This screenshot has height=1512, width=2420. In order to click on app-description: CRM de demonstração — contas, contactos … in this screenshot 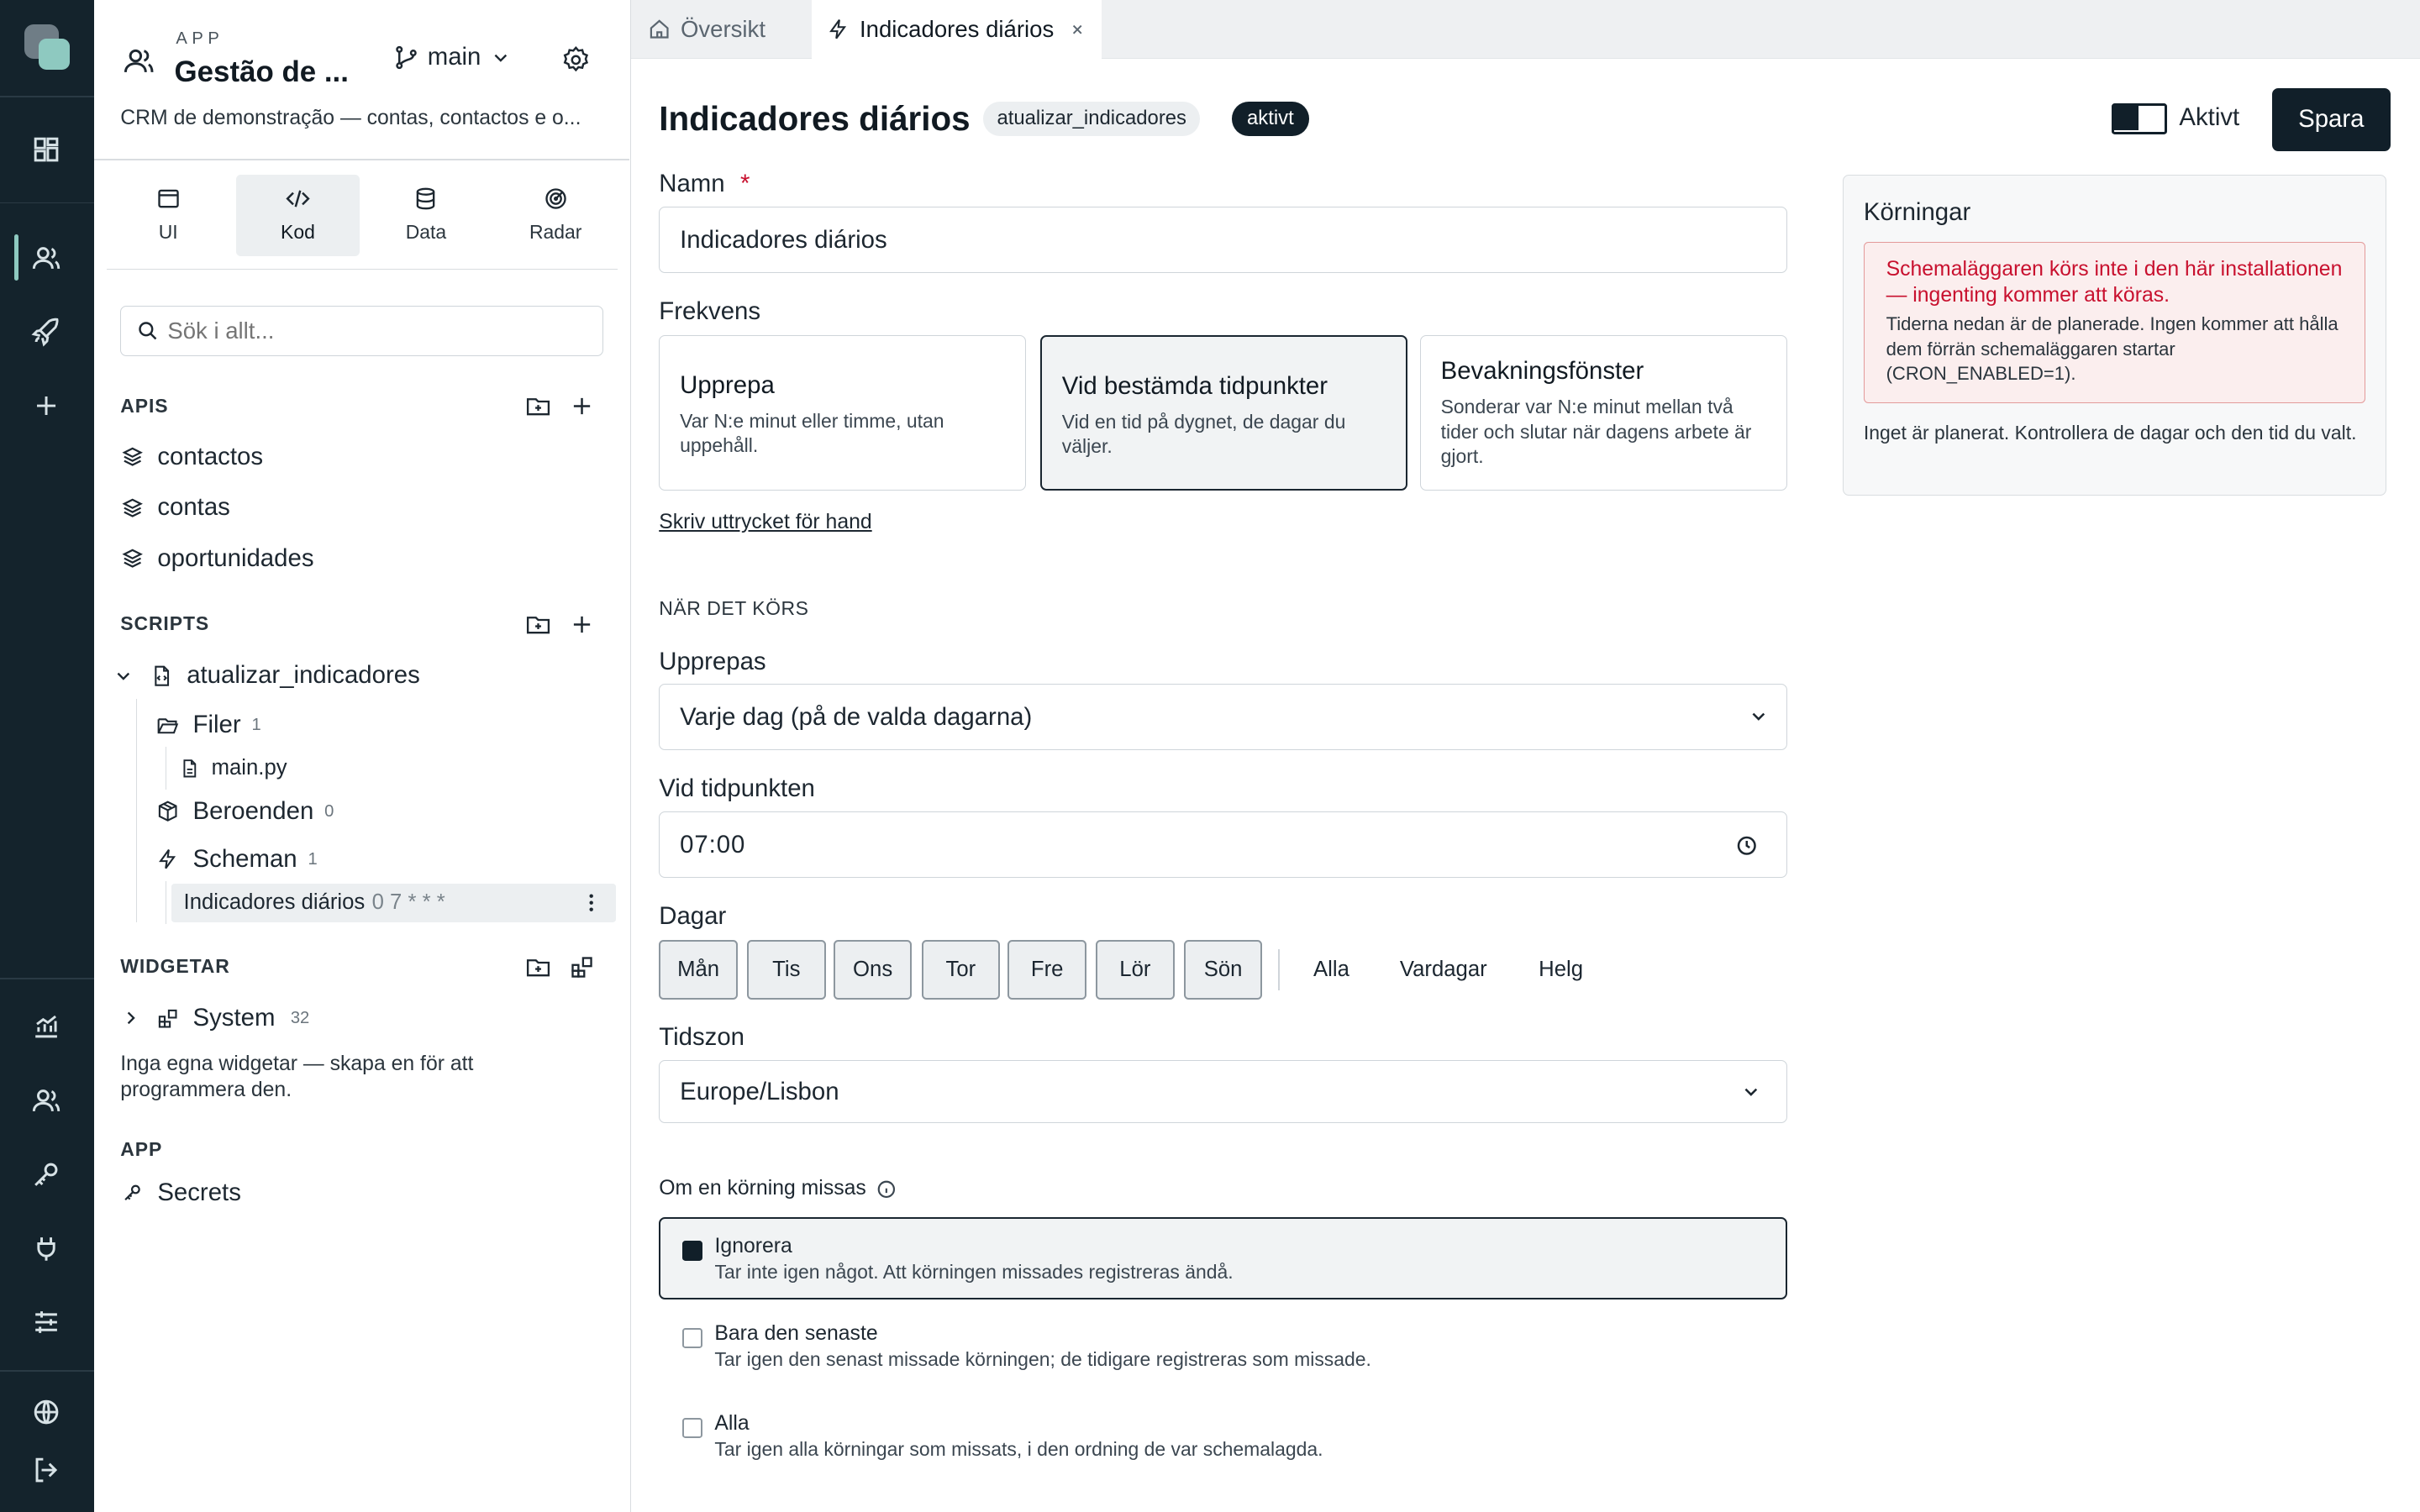, I will do `click(351, 117)`.